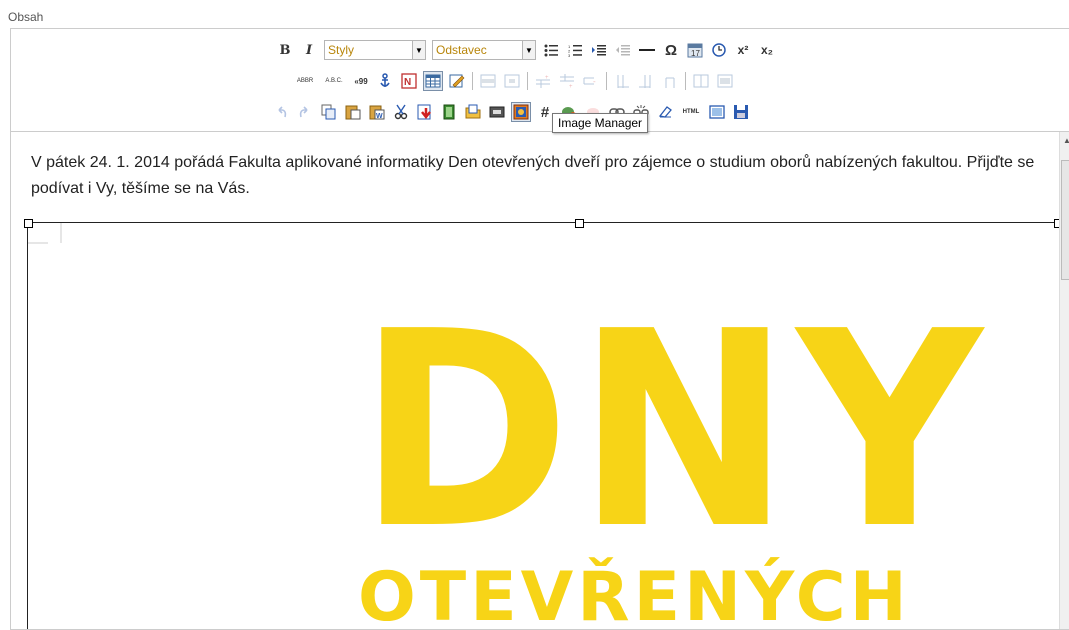 The height and width of the screenshot is (630, 1069). What do you see at coordinates (767, 50) in the screenshot?
I see `subscript-button: x₂` at bounding box center [767, 50].